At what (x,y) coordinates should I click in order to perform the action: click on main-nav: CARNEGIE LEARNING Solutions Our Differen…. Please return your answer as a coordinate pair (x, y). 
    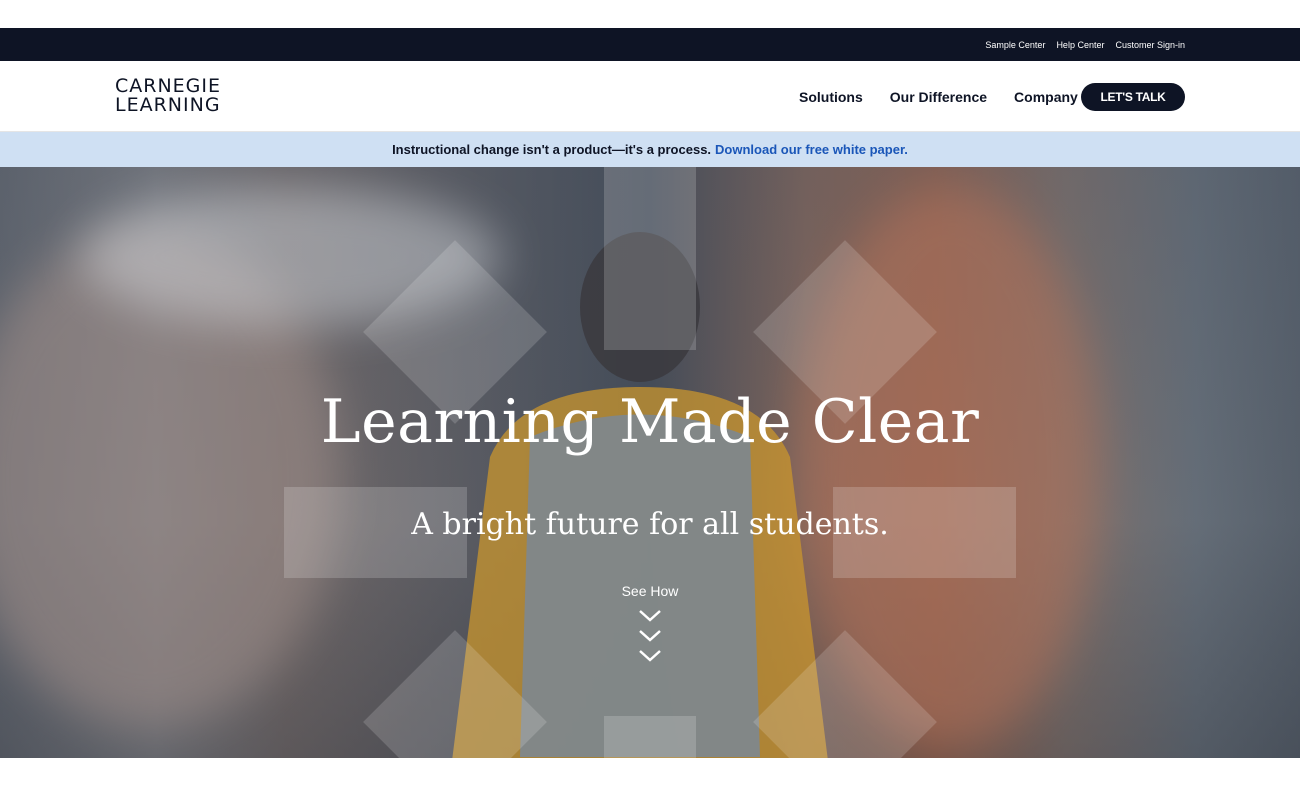
    Looking at the image, I should click on (650, 96).